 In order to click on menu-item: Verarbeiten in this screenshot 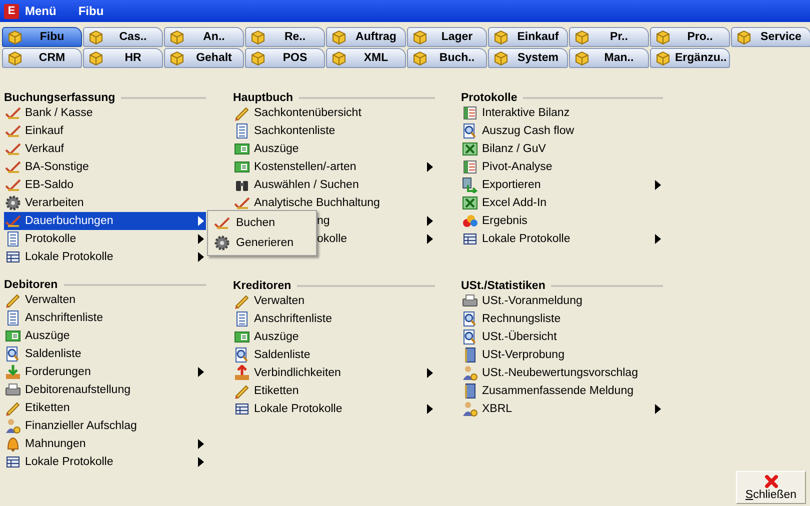, I will do `click(105, 203)`.